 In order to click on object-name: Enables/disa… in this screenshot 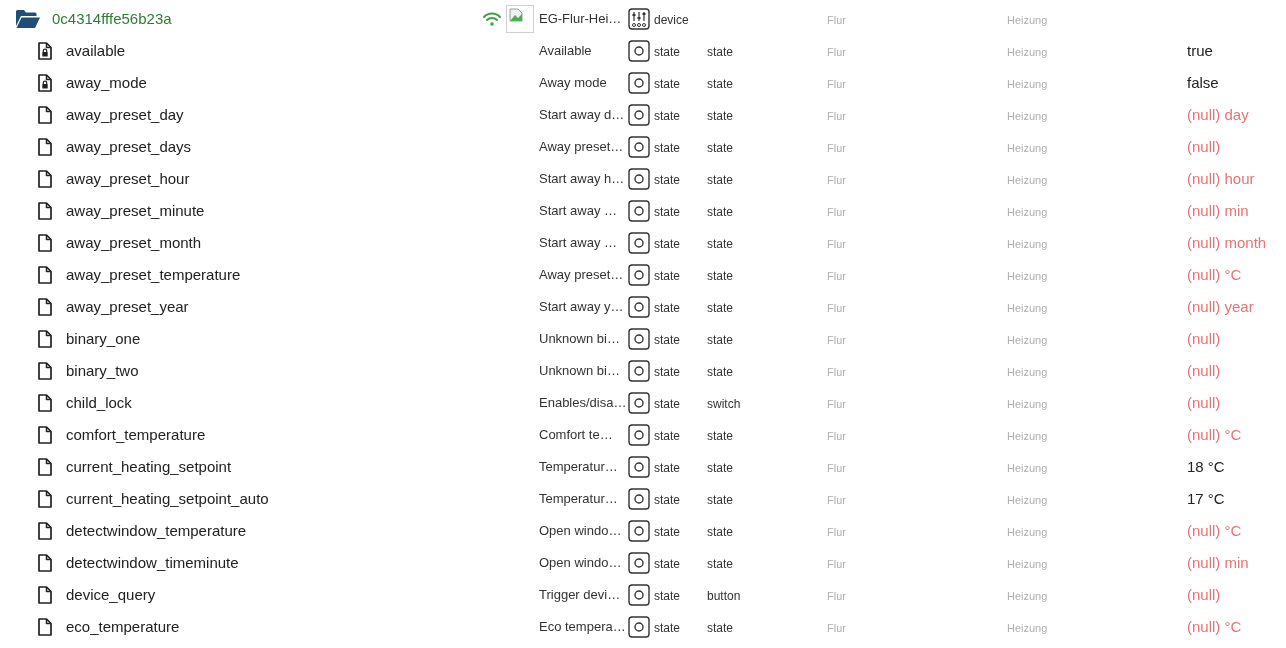, I will do `click(583, 403)`.